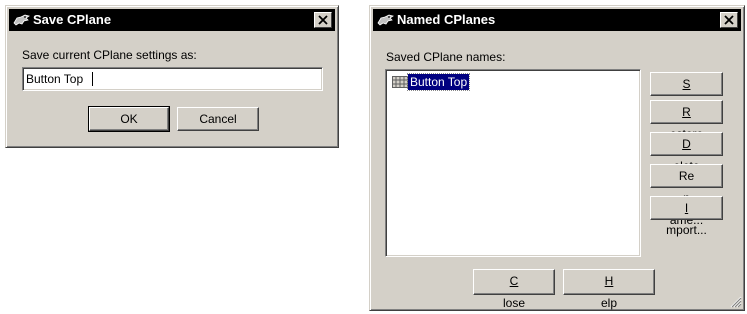  I want to click on cancel-label: Cancel, so click(218, 119).